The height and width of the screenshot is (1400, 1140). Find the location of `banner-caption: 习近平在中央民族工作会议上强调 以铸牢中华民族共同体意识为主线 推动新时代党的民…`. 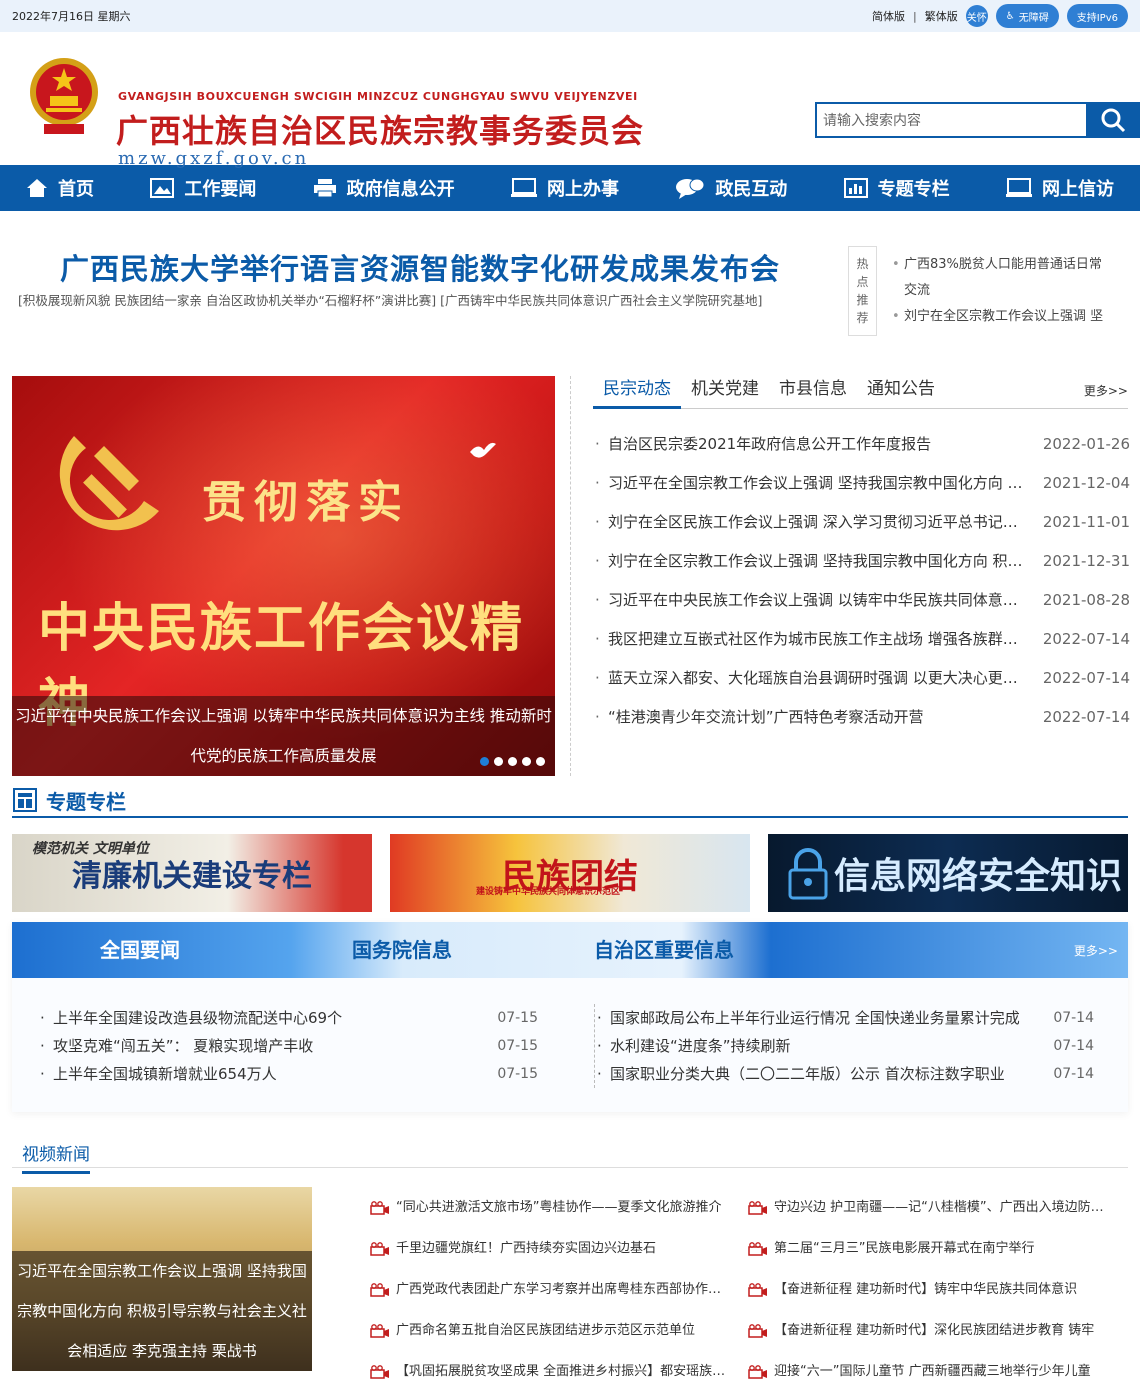

banner-caption: 习近平在中央民族工作会议上强调 以铸牢中华民族共同体意识为主线 推动新时代党的民… is located at coordinates (283, 736).